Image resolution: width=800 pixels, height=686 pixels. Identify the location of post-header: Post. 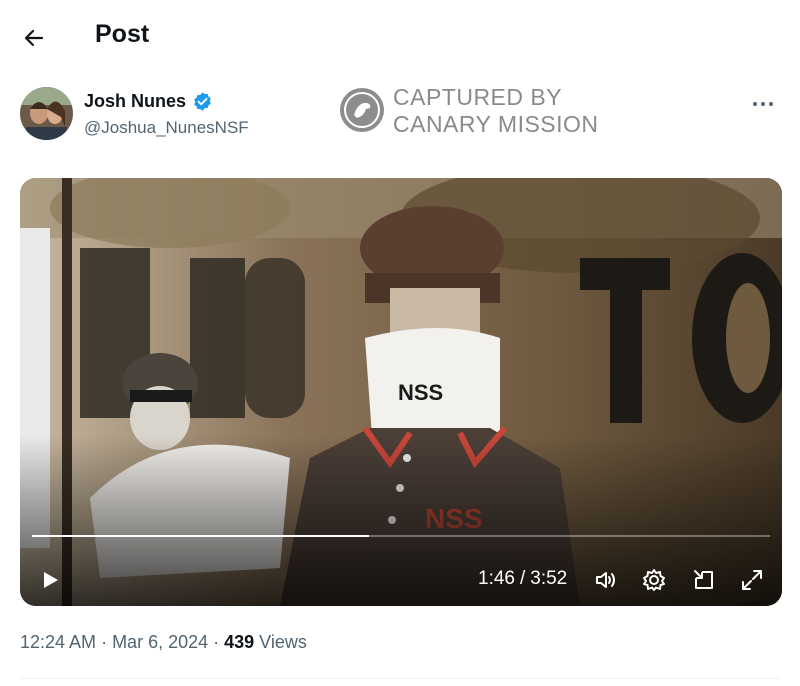
(400, 36).